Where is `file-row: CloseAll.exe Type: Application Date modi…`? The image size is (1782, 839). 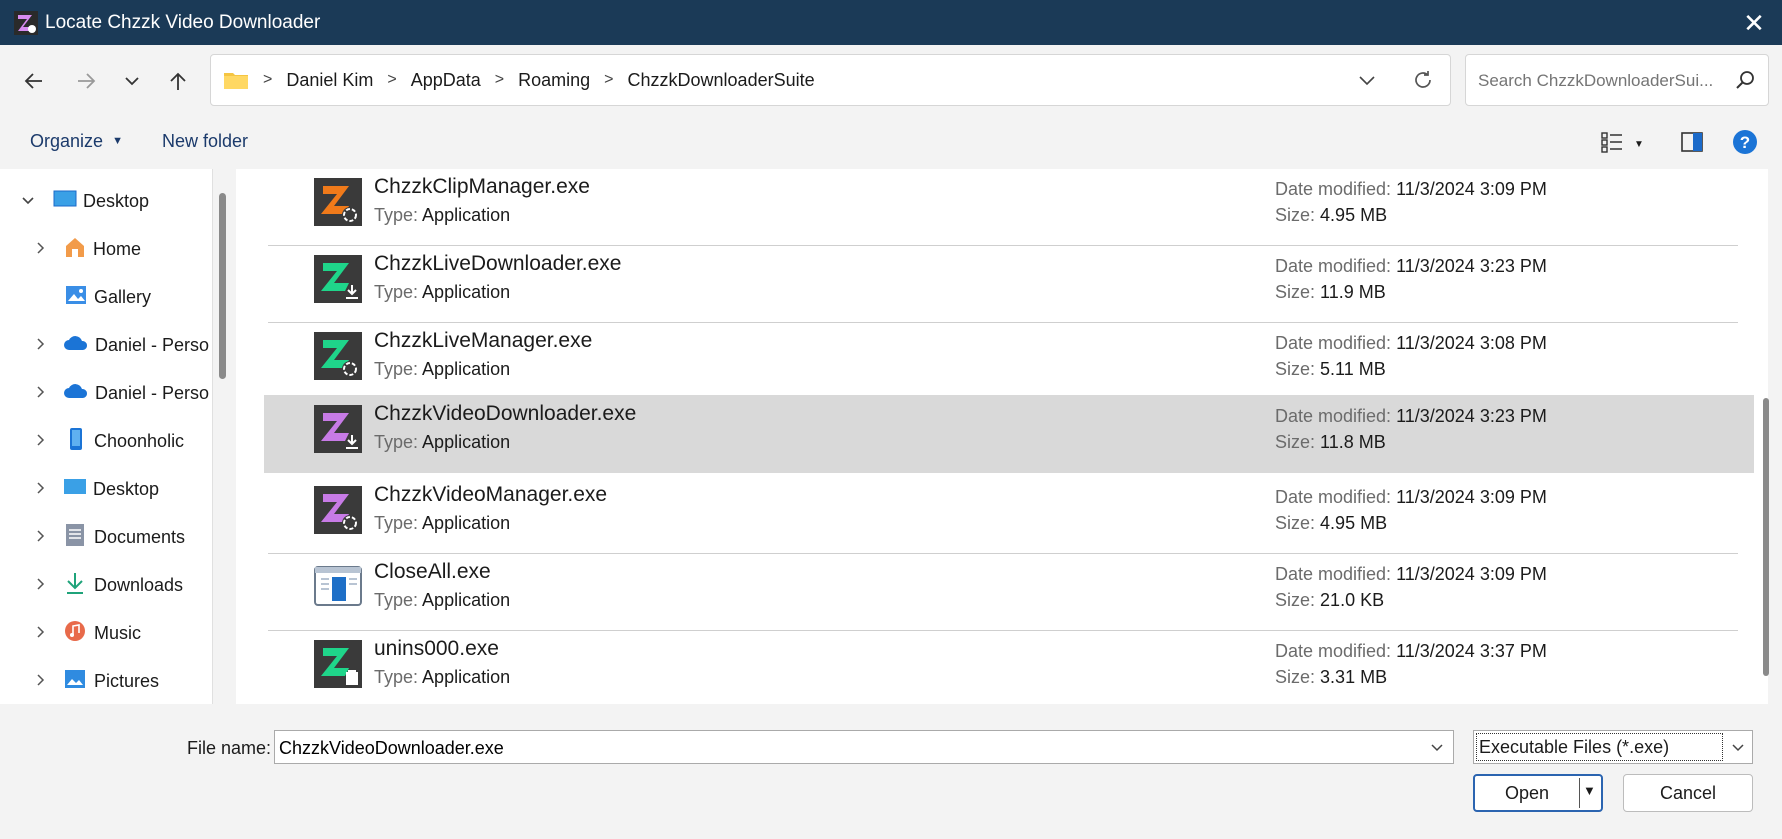 file-row: CloseAll.exe Type: Application Date modi… is located at coordinates (1001, 592).